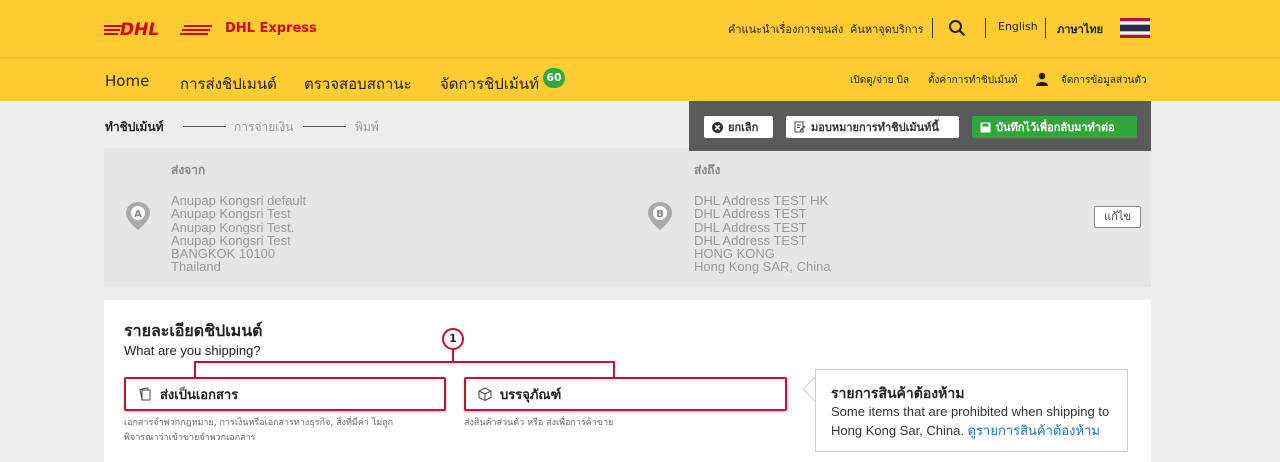 The image size is (1280, 462). Describe the element at coordinates (985, 127) in the screenshot. I see `save-icon` at that location.